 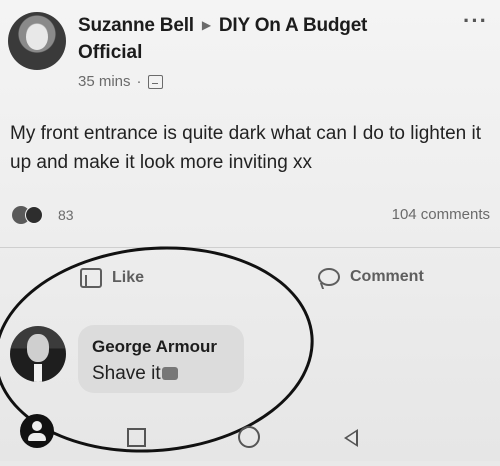 What do you see at coordinates (136, 437) in the screenshot?
I see `recent-apps-icon` at bounding box center [136, 437].